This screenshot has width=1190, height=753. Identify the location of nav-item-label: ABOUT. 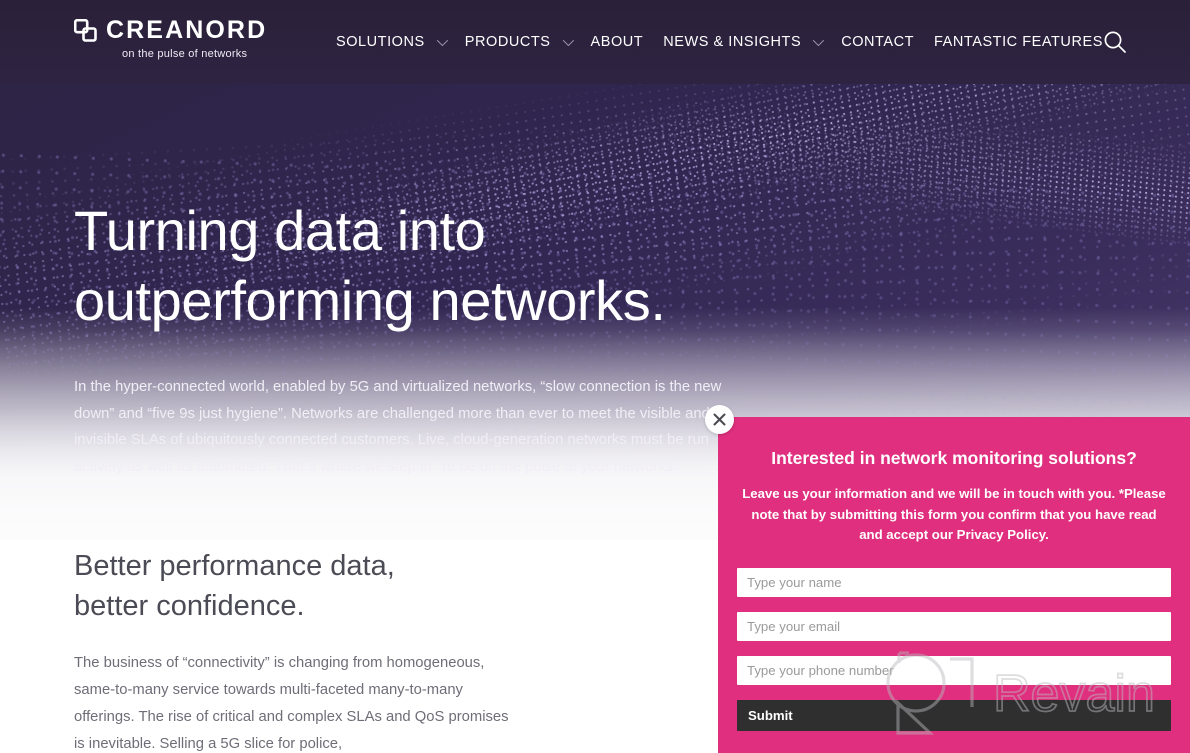
(617, 42).